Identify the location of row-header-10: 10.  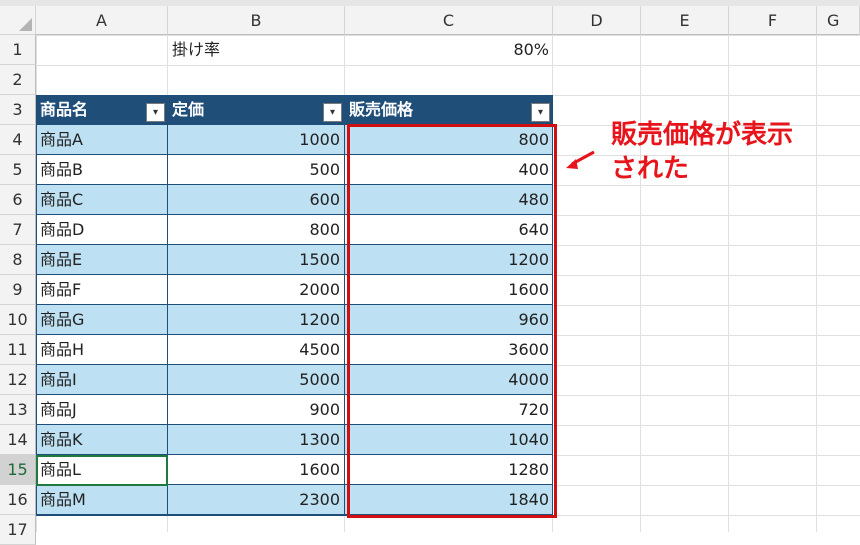
(18, 320).